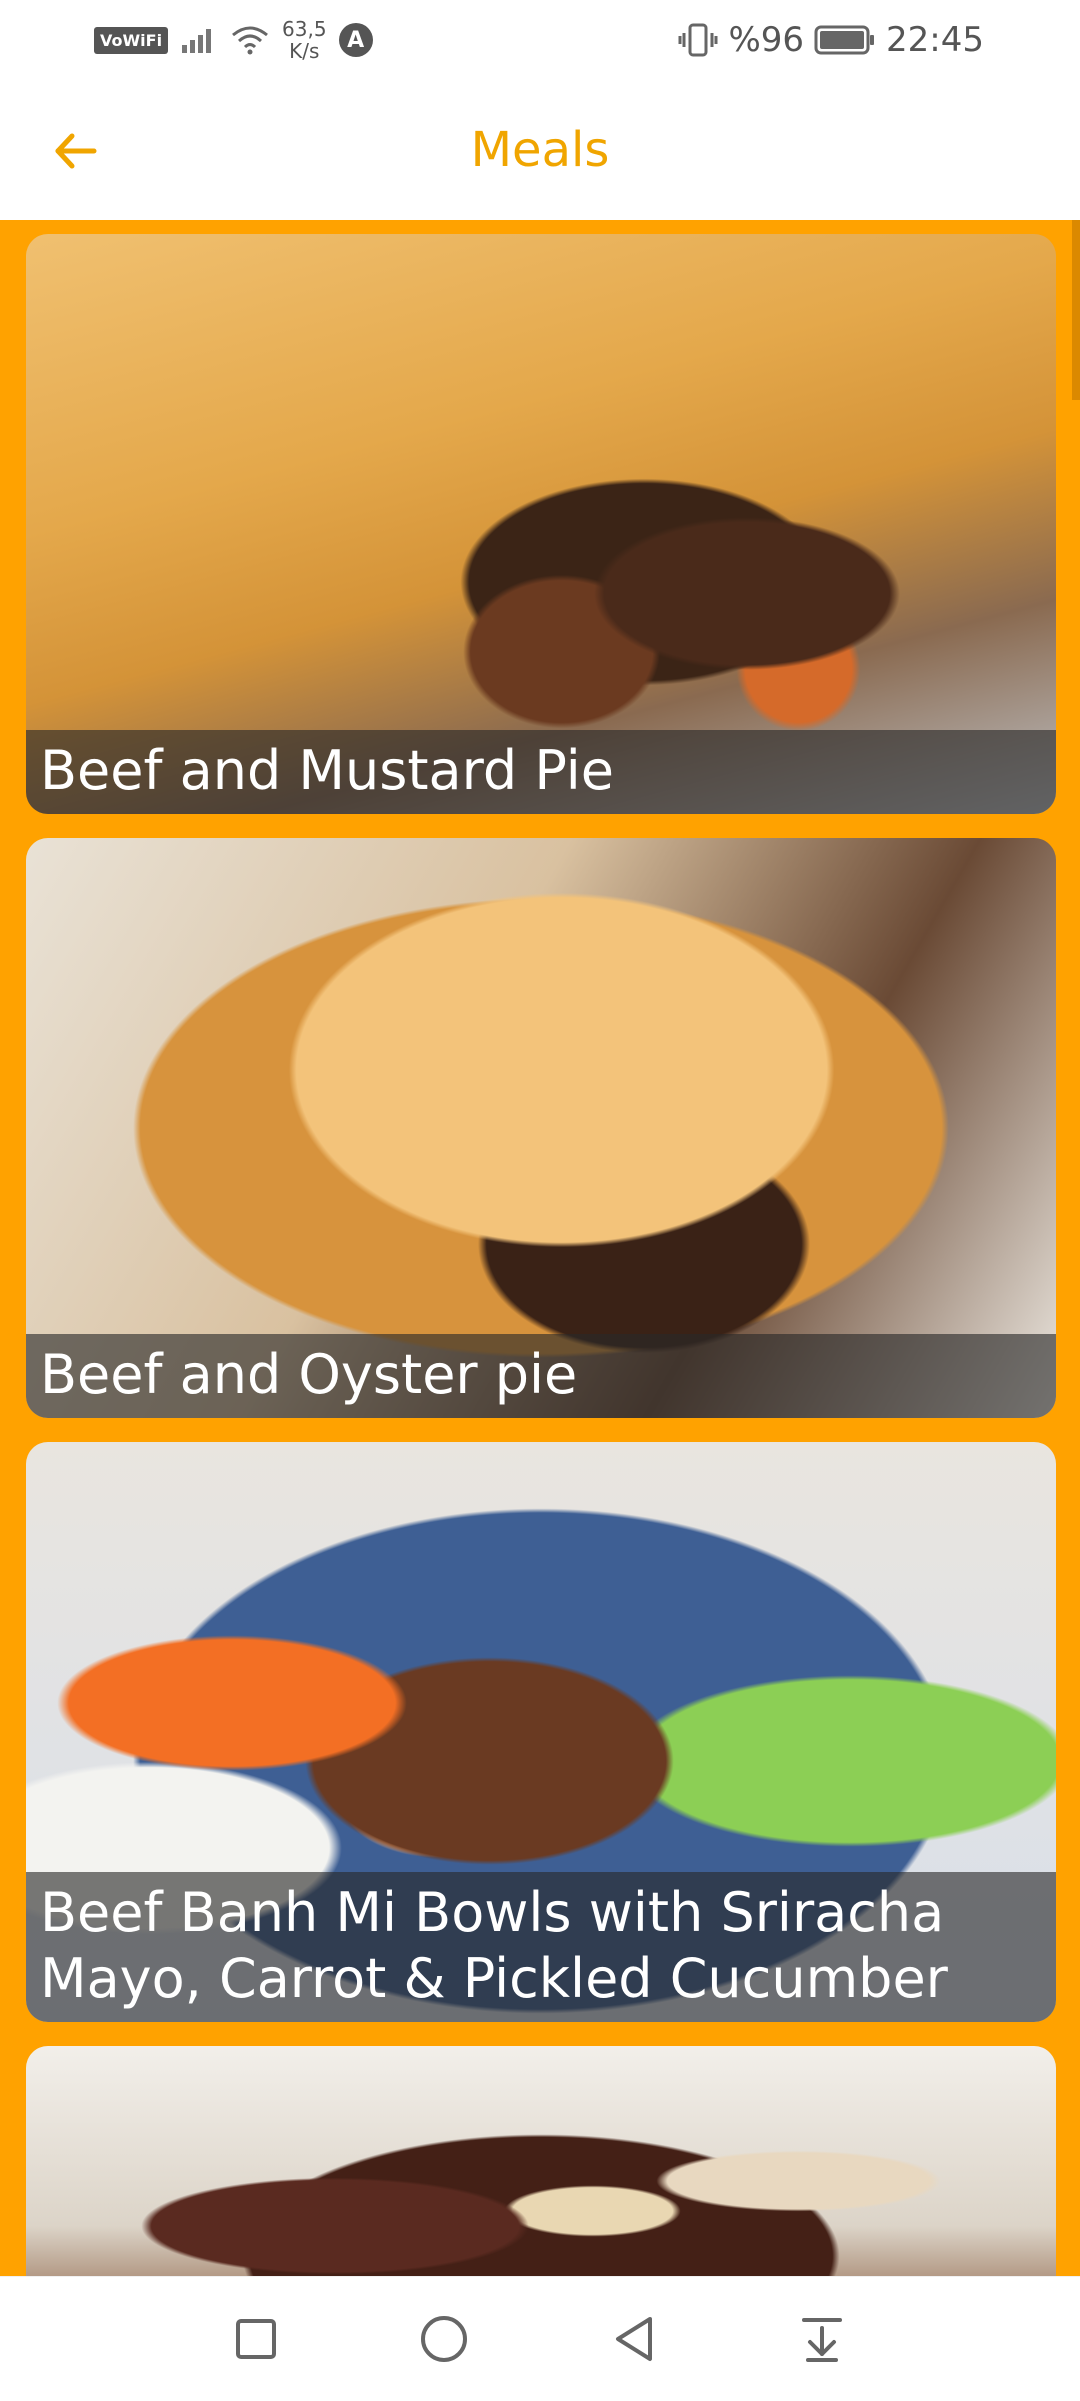  I want to click on meal-name: Beef and Oyster pie, so click(541, 1376).